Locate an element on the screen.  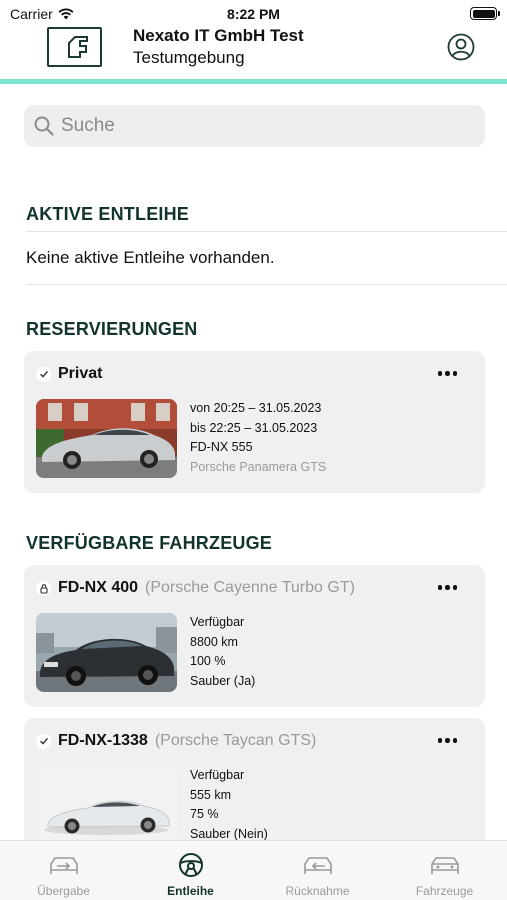
reservation-plate: FD-NX 555 is located at coordinates (221, 447).